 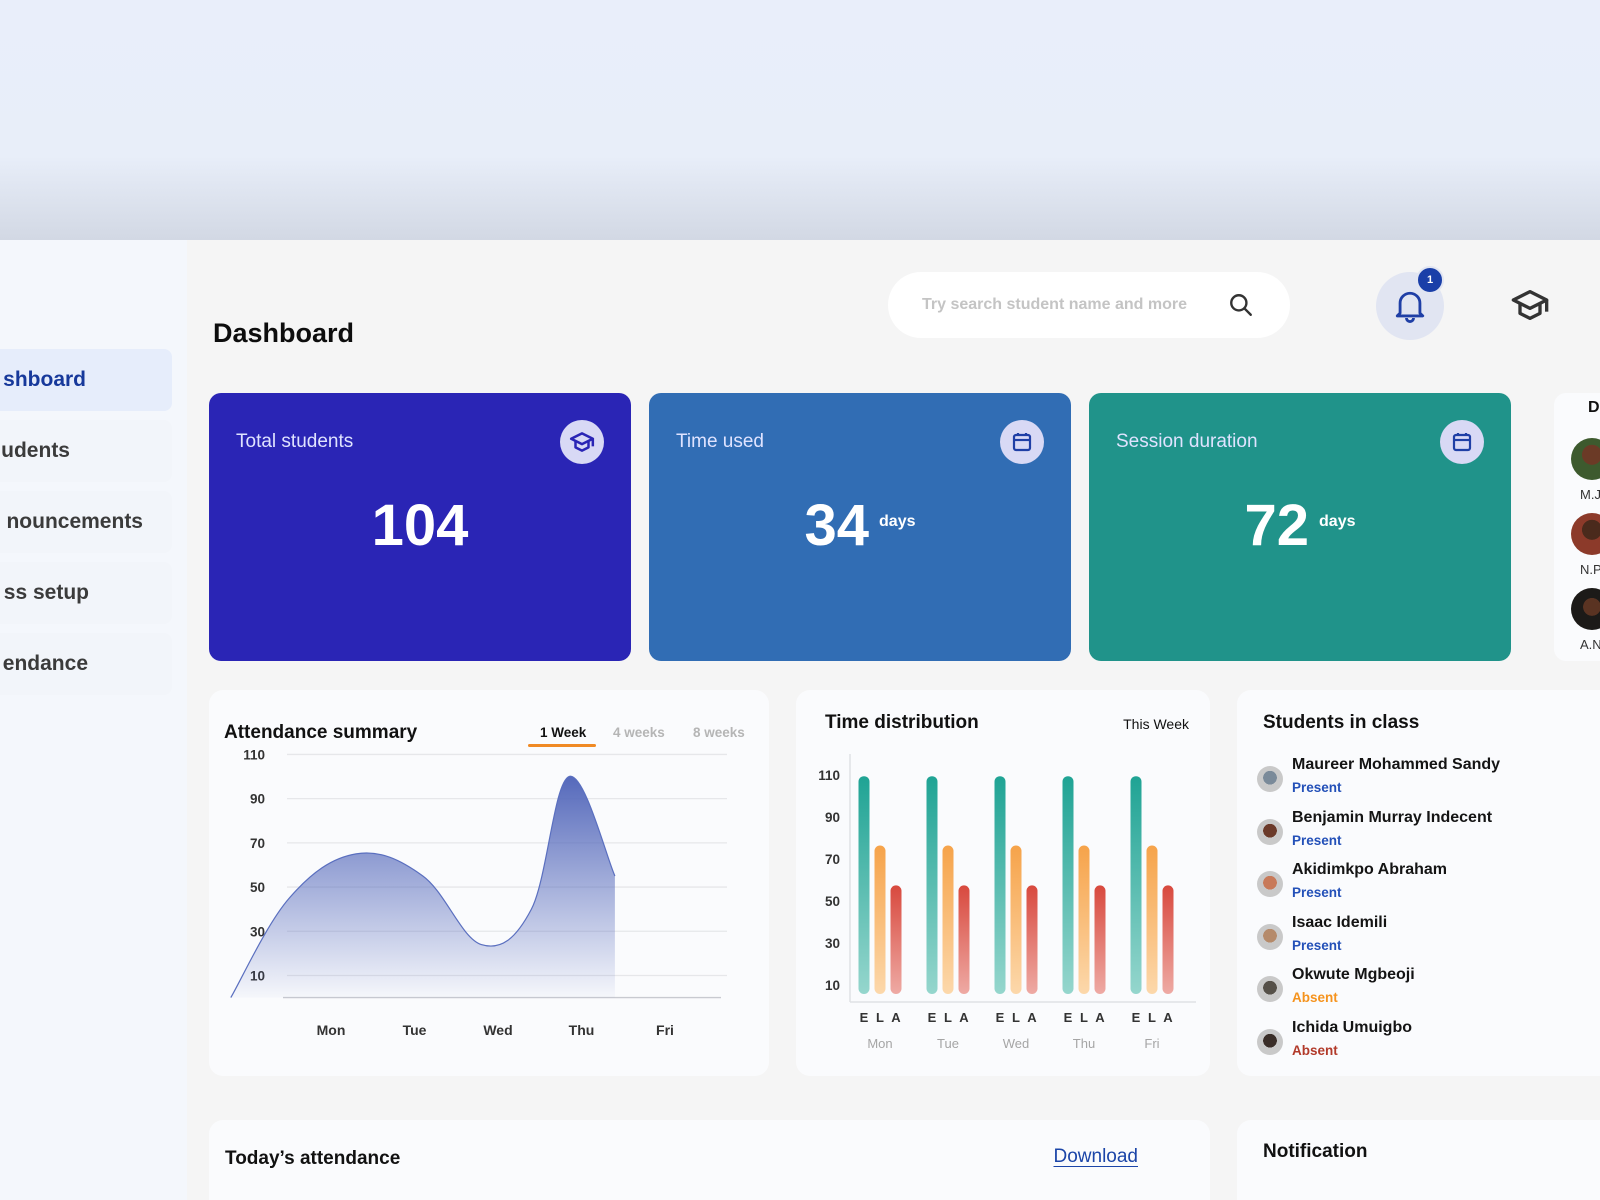 I want to click on bar-a-thu, so click(x=1100, y=939).